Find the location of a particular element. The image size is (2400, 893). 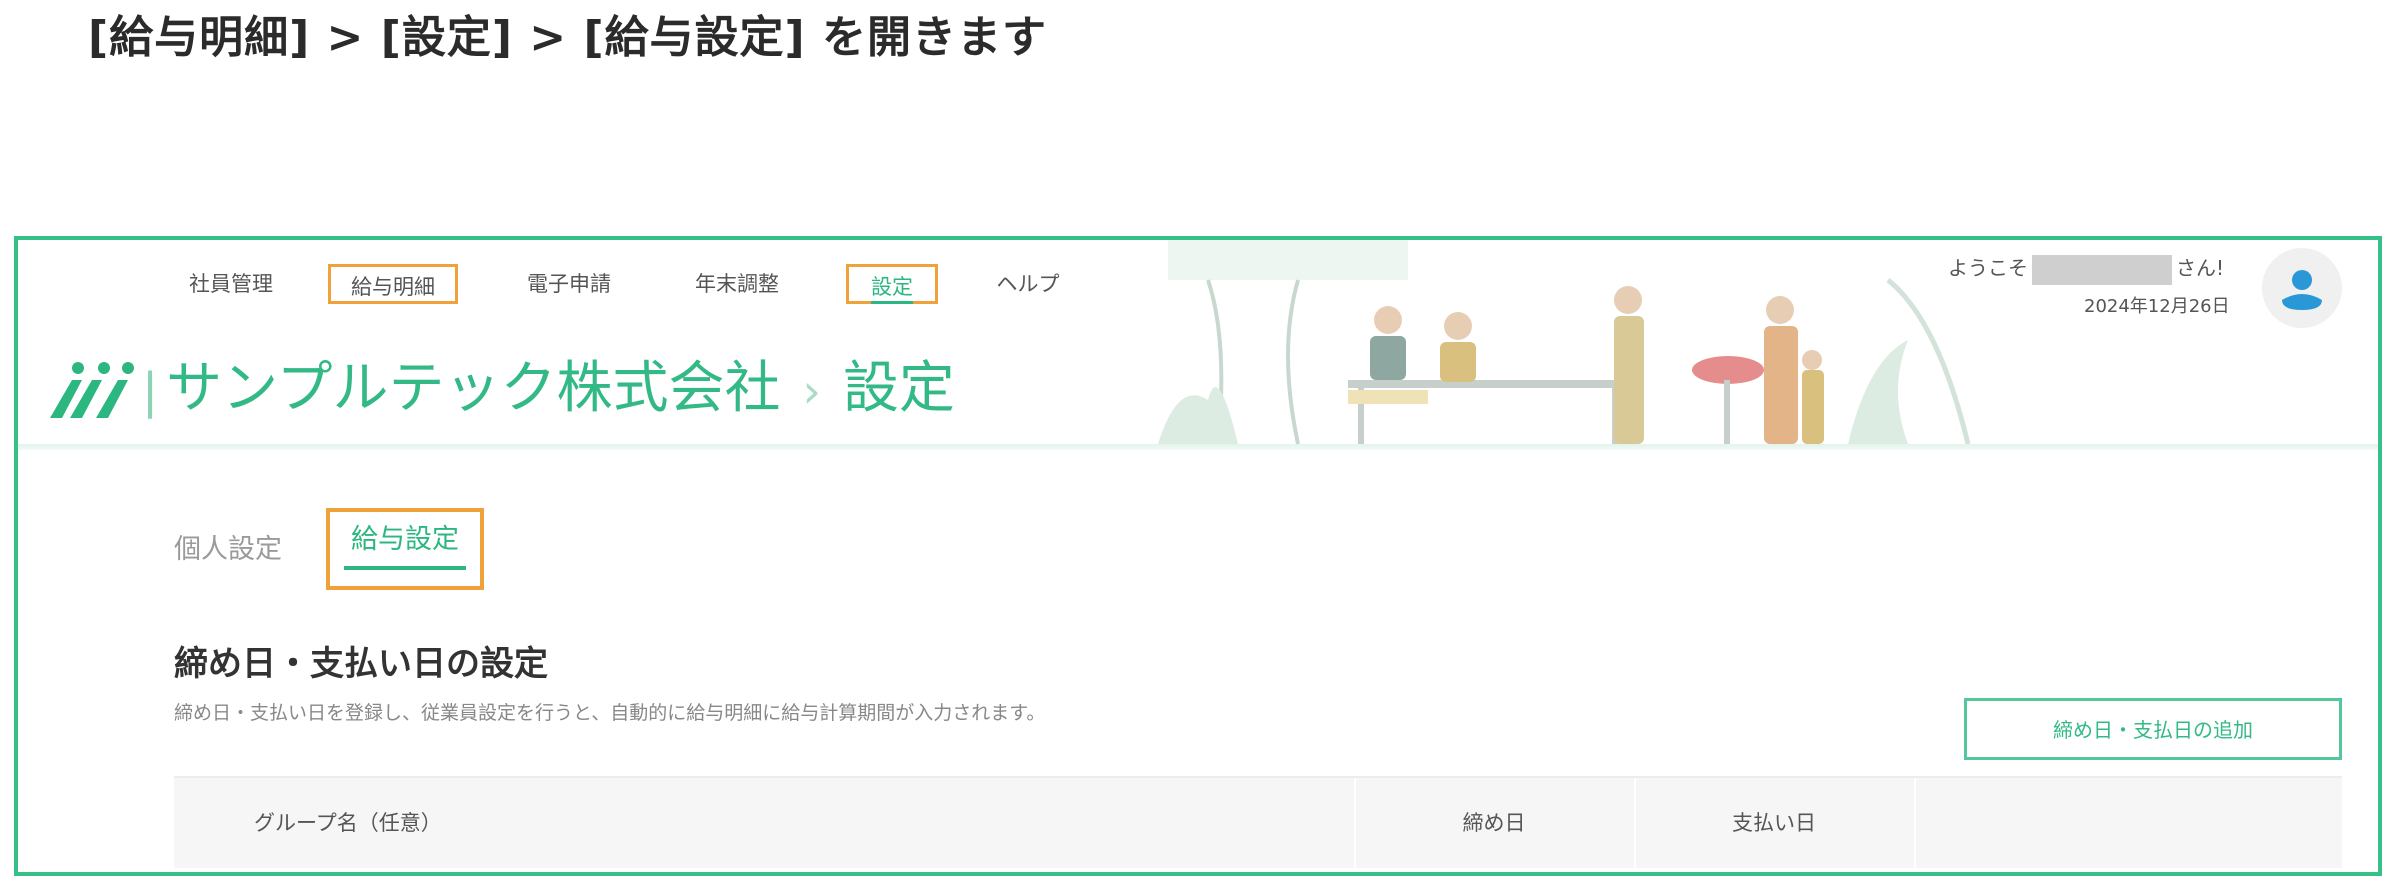

user-avatar-icon is located at coordinates (2302, 288).